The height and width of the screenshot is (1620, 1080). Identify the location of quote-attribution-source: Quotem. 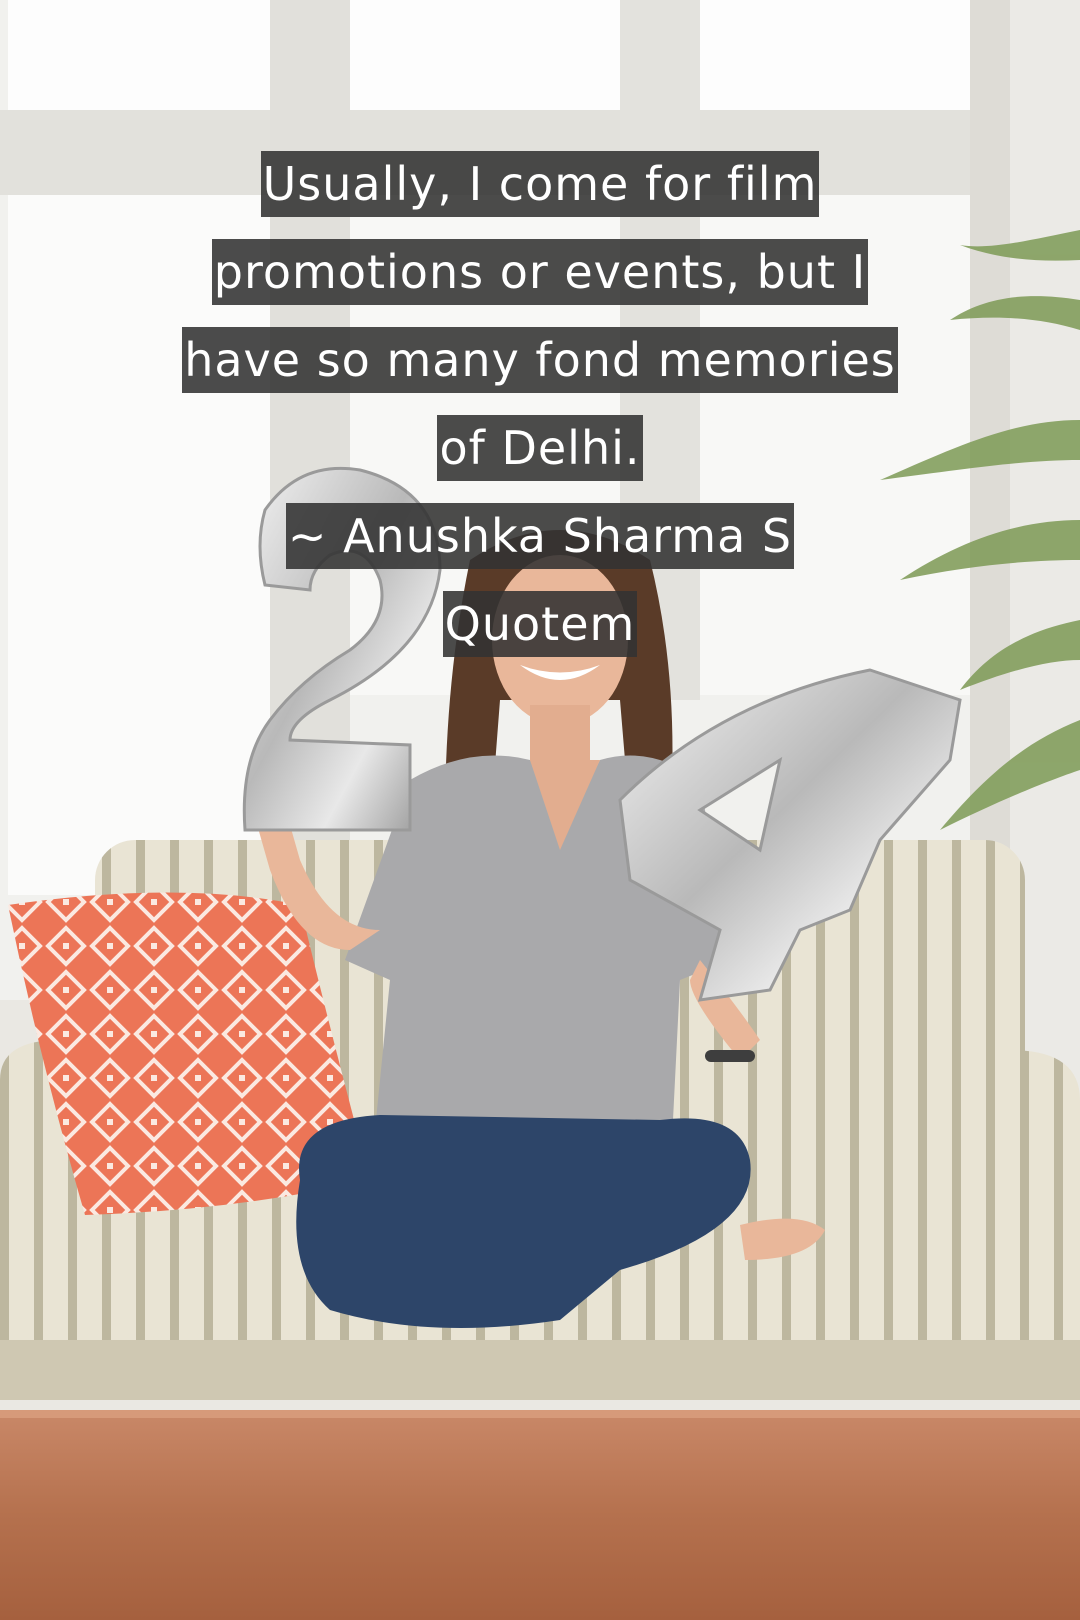
(540, 624).